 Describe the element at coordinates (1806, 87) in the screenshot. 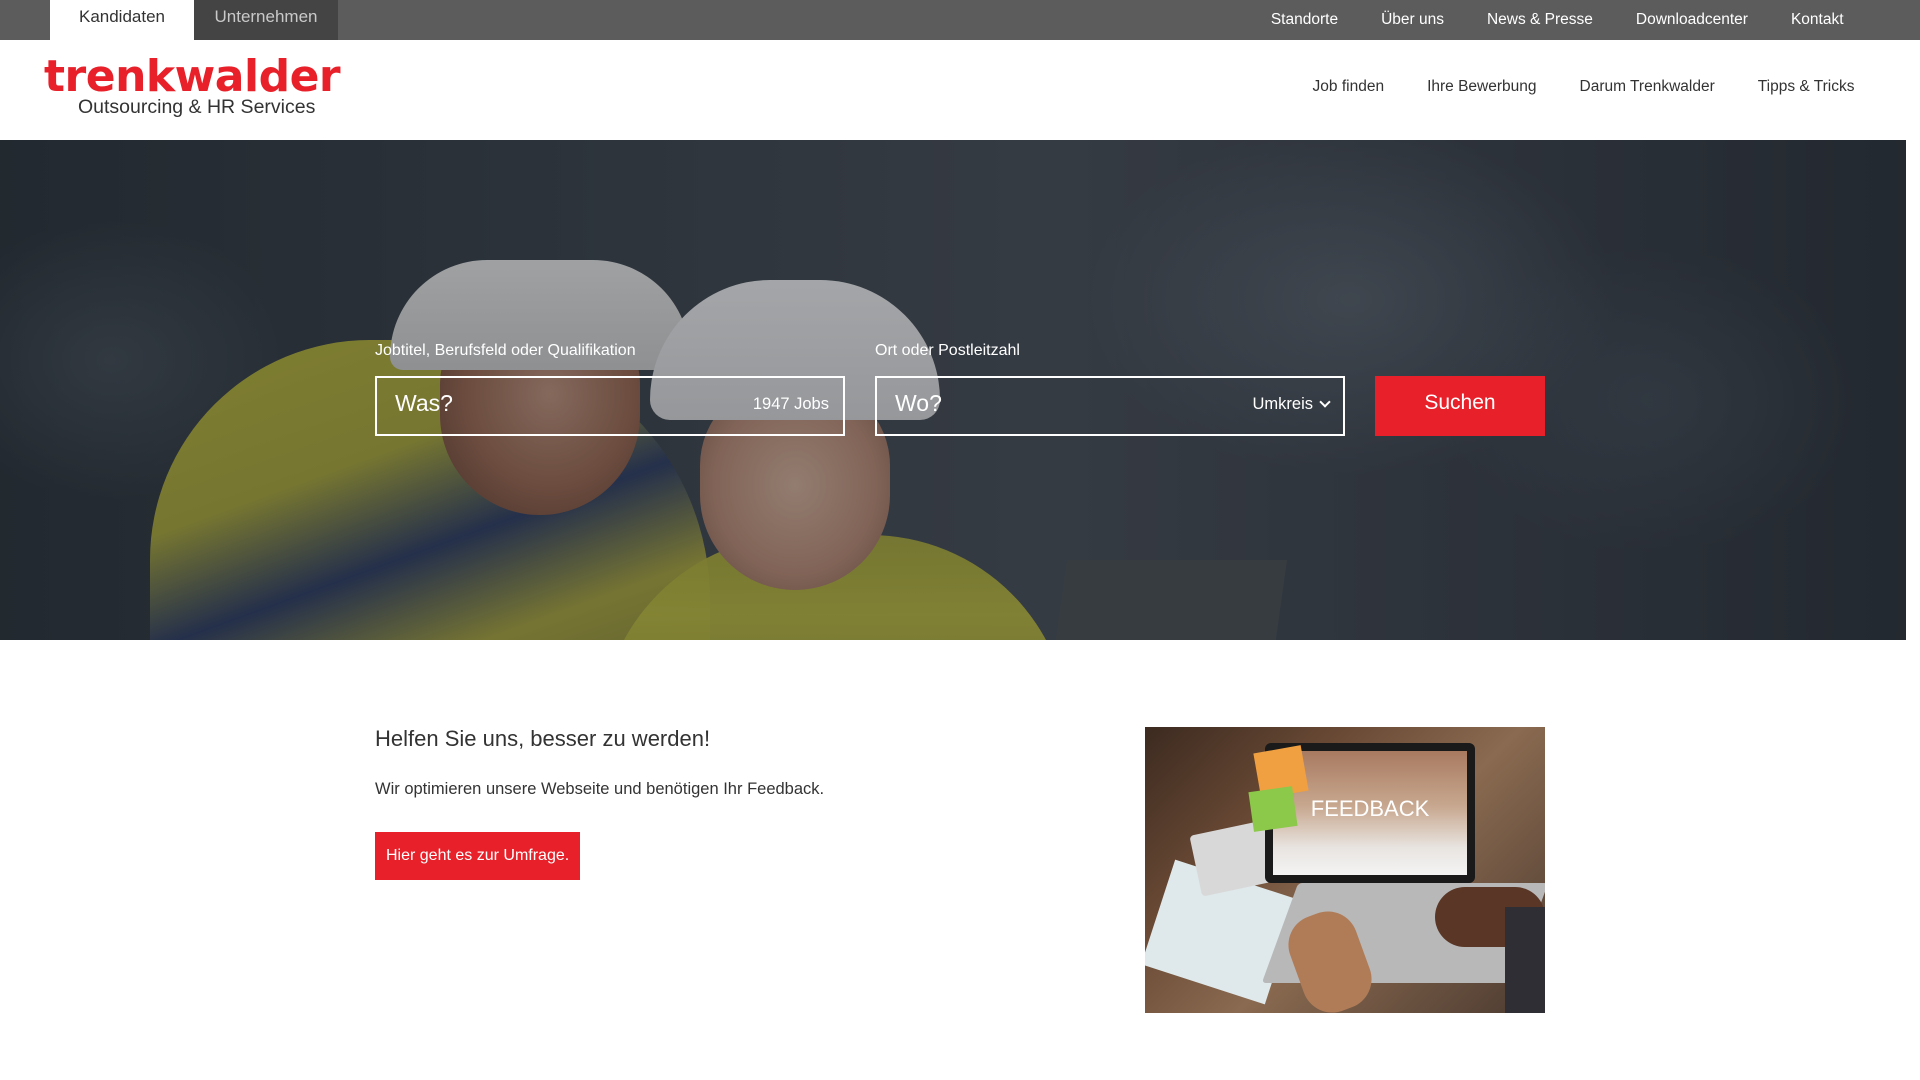

I see `main-nav-tipps-tricks: Tipps & Tricks` at that location.